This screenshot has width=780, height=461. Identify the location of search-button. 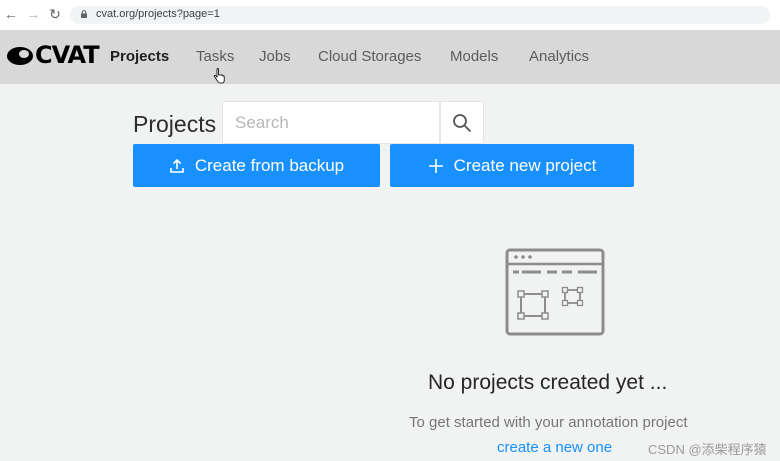
(462, 122).